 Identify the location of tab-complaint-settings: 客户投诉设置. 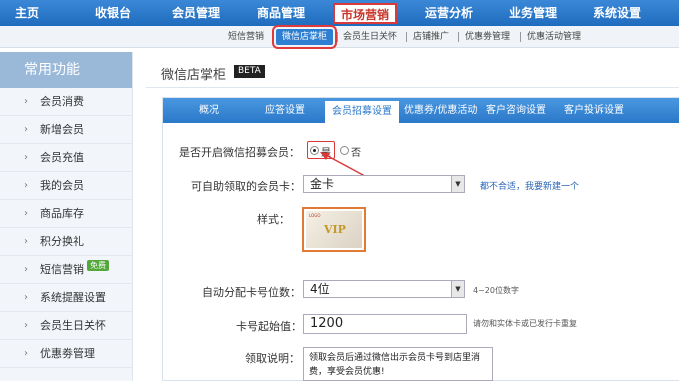
(594, 110).